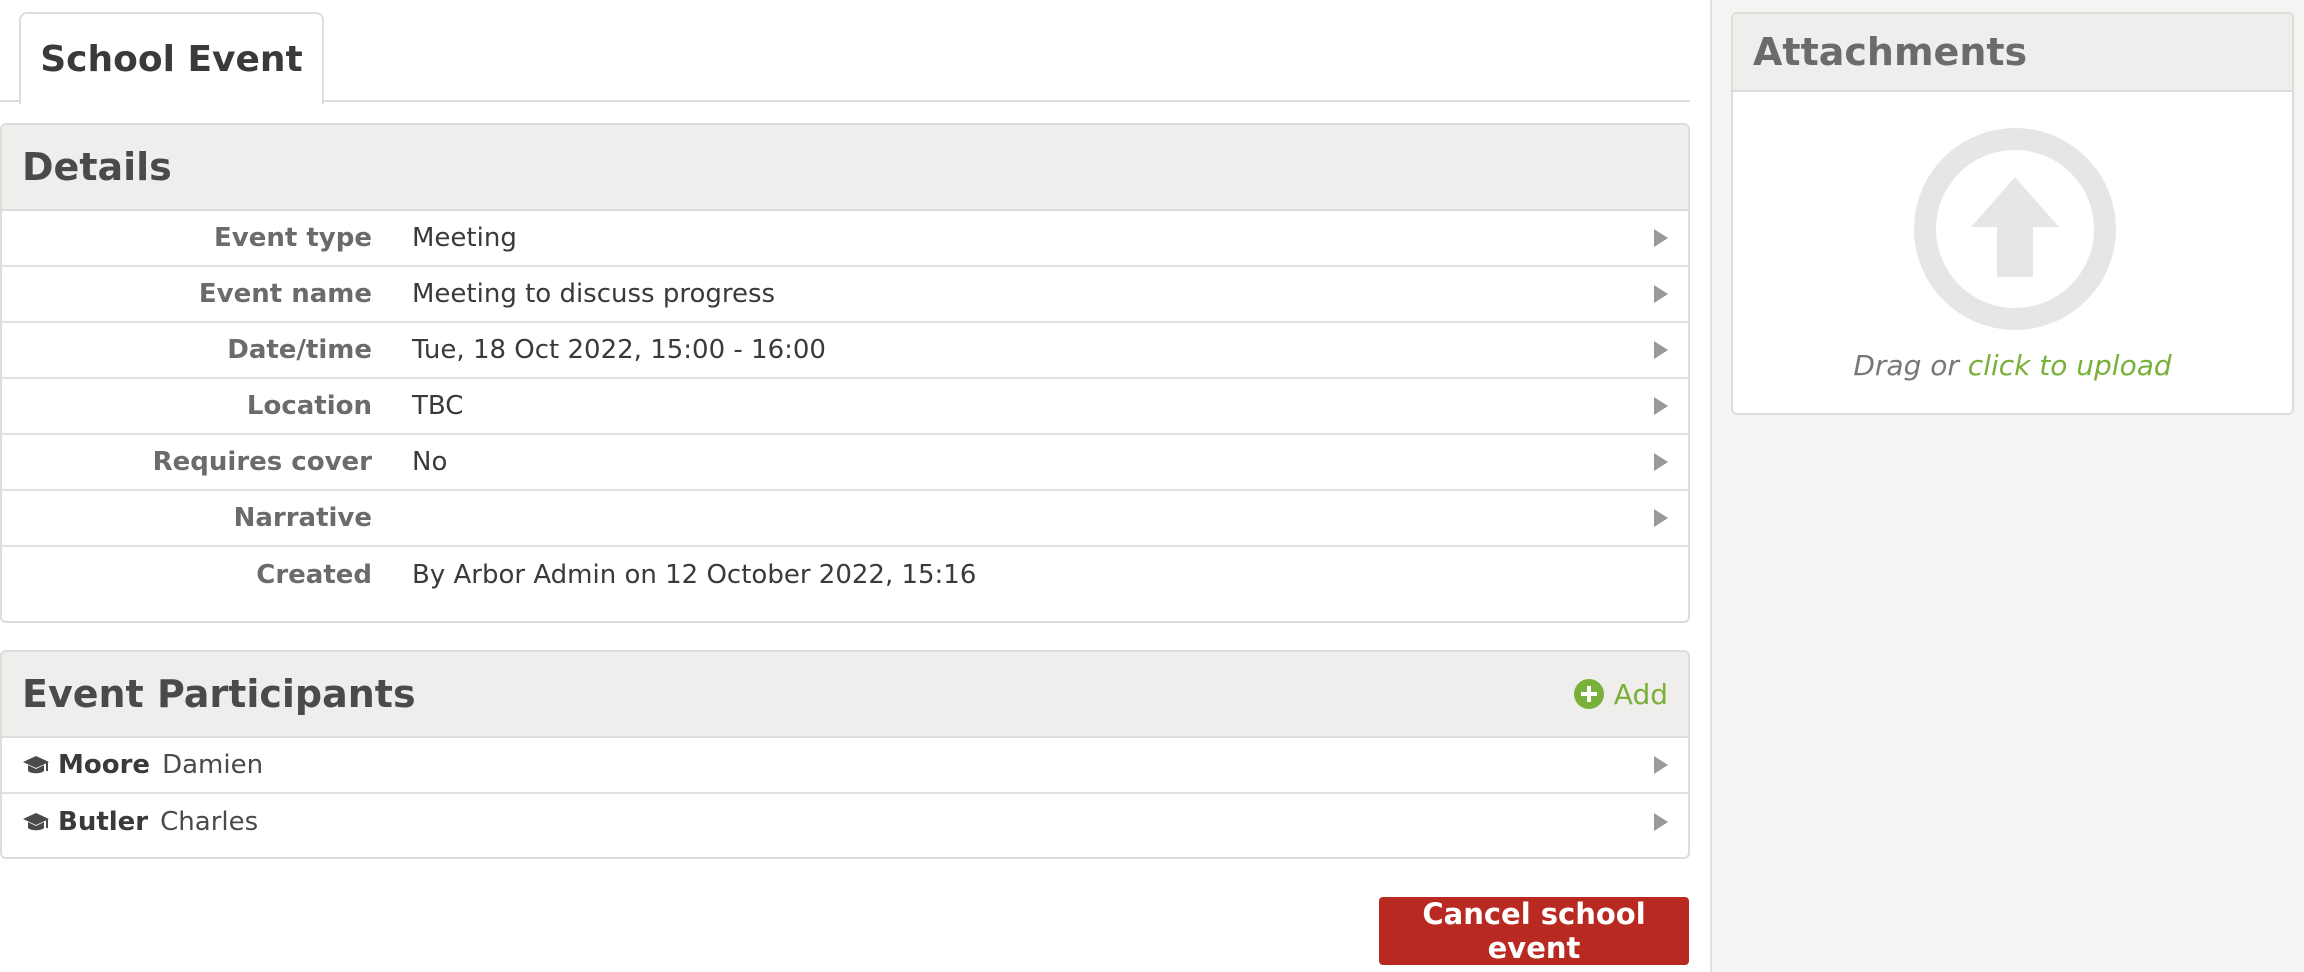 Image resolution: width=2304 pixels, height=972 pixels. What do you see at coordinates (219, 694) in the screenshot?
I see `participants-title: Event Participants` at bounding box center [219, 694].